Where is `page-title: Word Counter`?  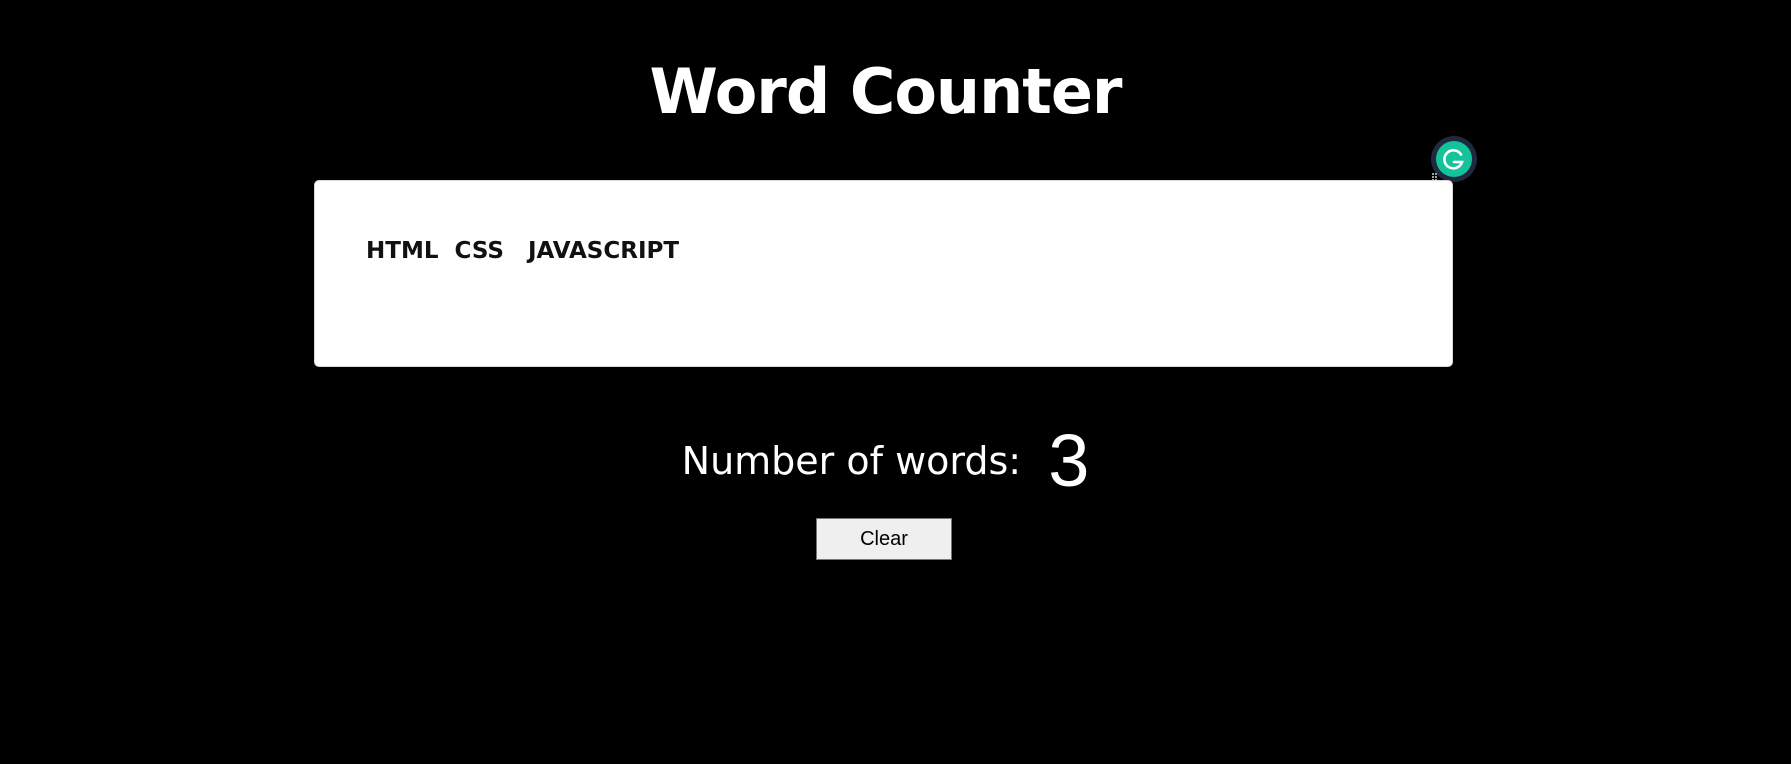 page-title: Word Counter is located at coordinates (886, 91).